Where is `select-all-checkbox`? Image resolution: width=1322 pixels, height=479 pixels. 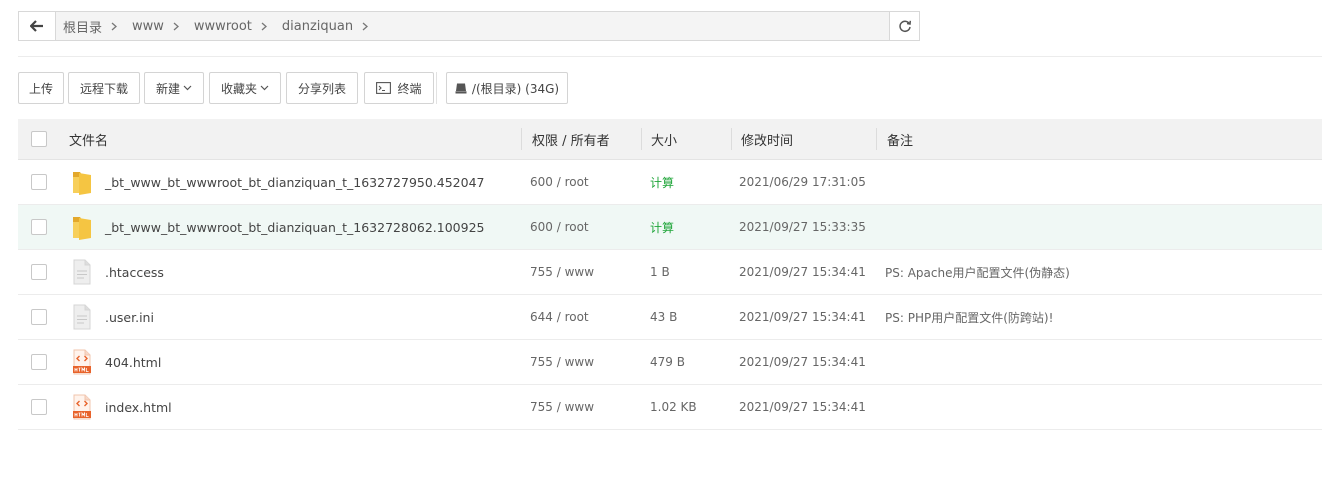 select-all-checkbox is located at coordinates (39, 139).